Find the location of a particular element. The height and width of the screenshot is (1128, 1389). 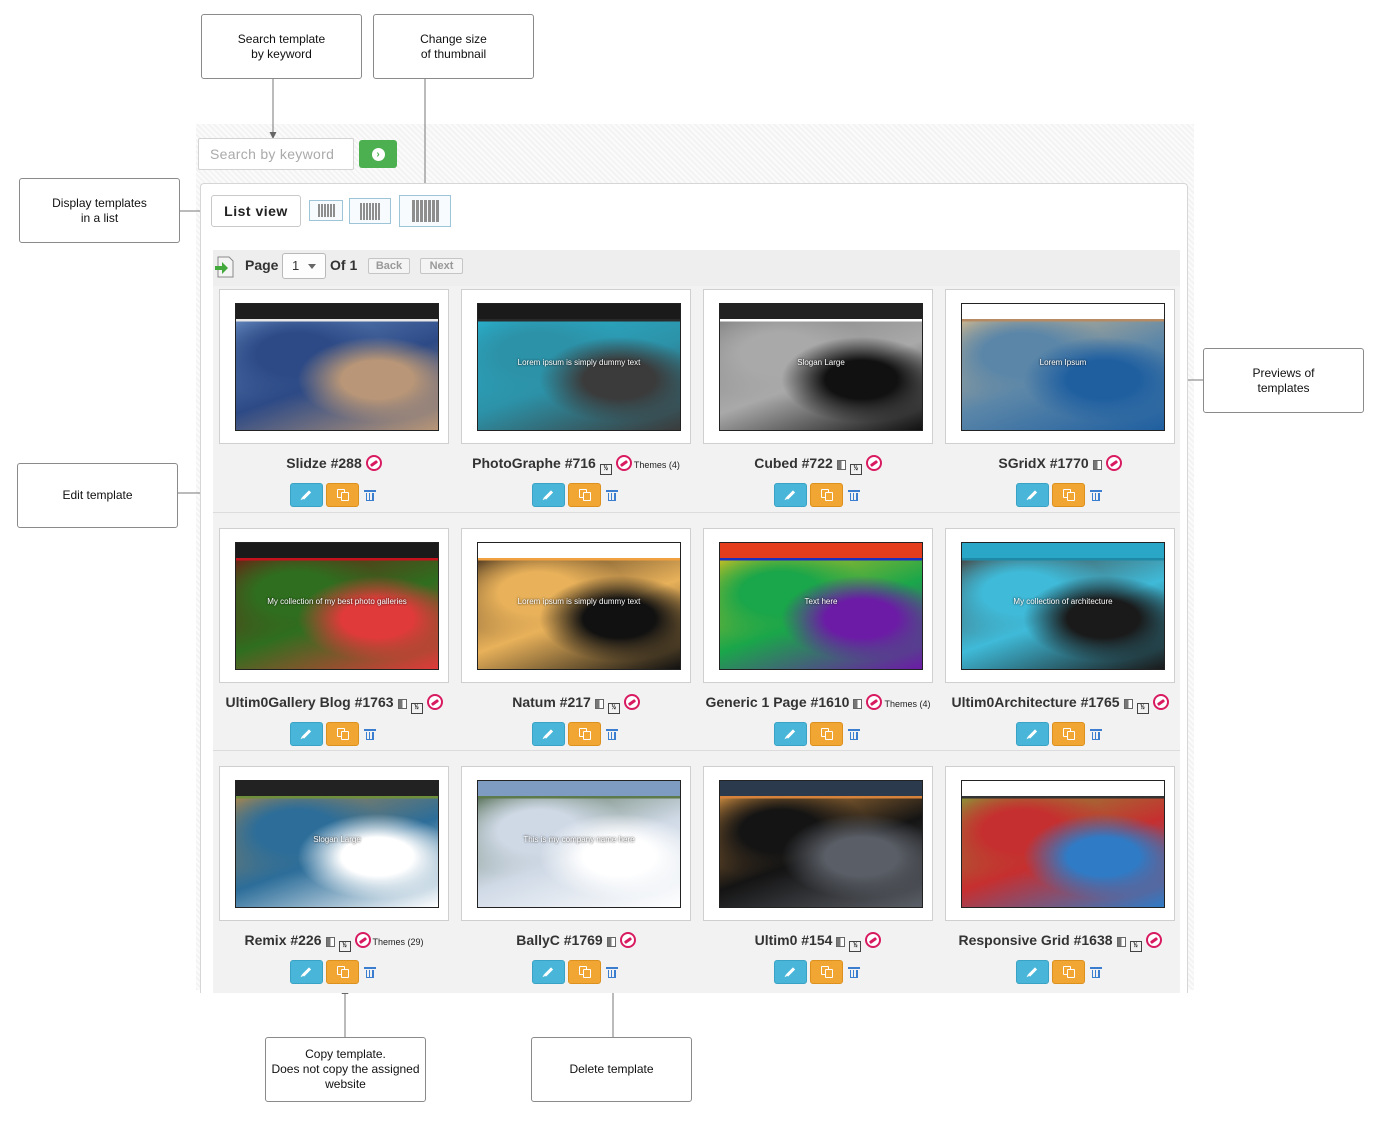

page-select: 1 is located at coordinates (304, 266).